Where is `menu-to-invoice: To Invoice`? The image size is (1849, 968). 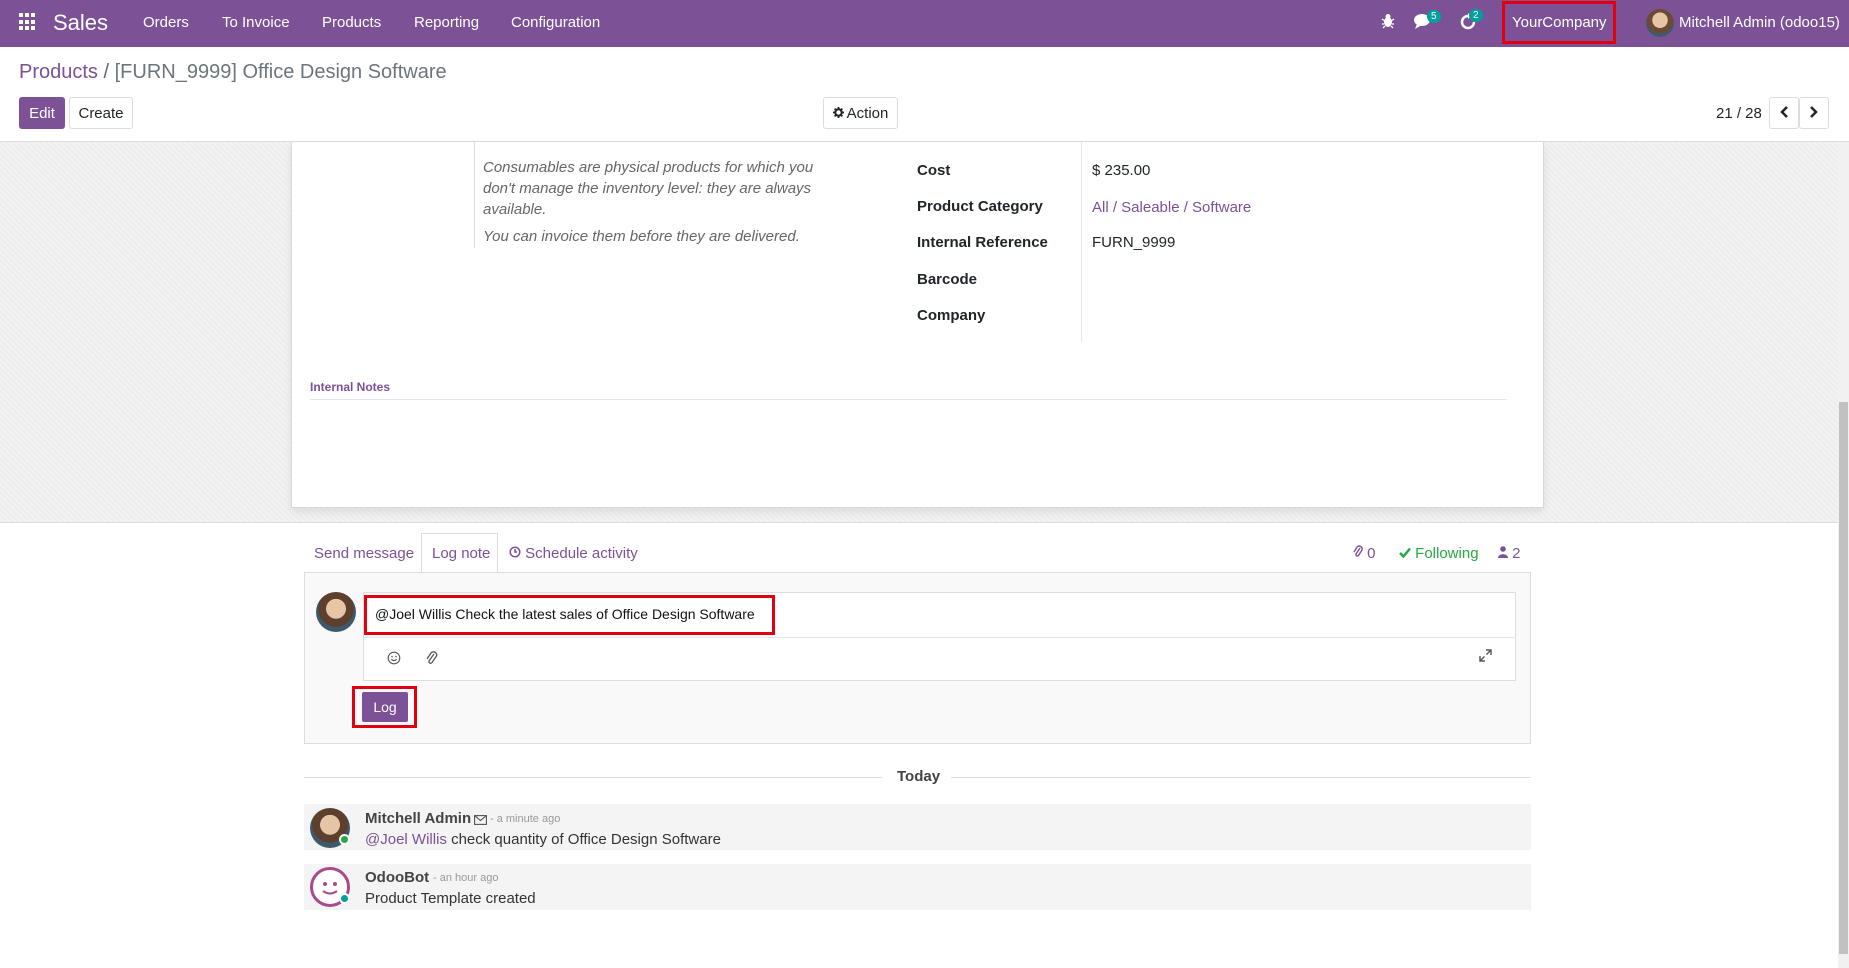 menu-to-invoice: To Invoice is located at coordinates (256, 22).